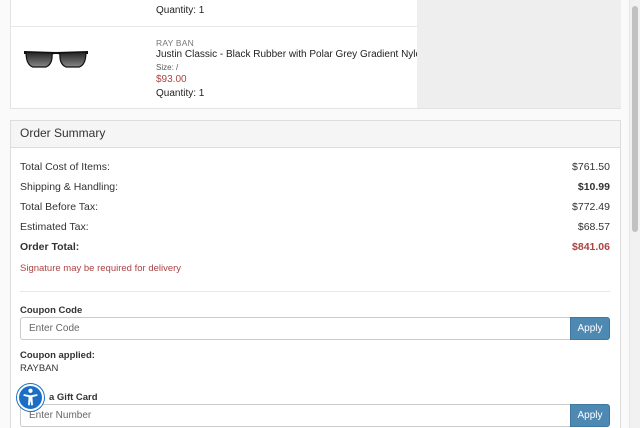 This screenshot has height=428, width=640. I want to click on coupon-apply-button: Apply, so click(590, 328).